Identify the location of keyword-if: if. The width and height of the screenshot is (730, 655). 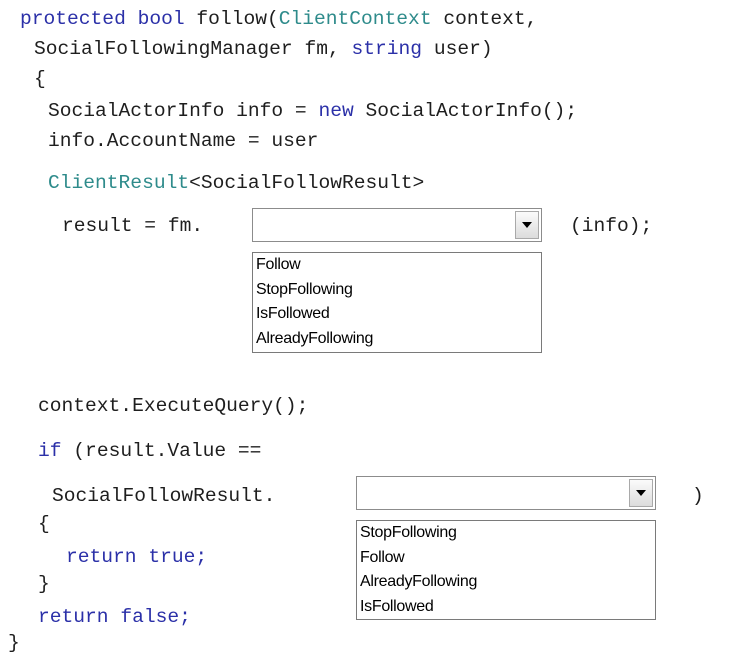
(50, 451).